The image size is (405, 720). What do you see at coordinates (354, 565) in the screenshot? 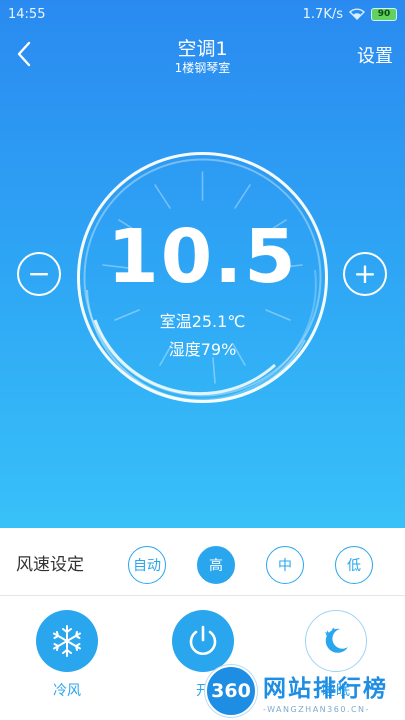
I see `fan-speed-low: 低` at bounding box center [354, 565].